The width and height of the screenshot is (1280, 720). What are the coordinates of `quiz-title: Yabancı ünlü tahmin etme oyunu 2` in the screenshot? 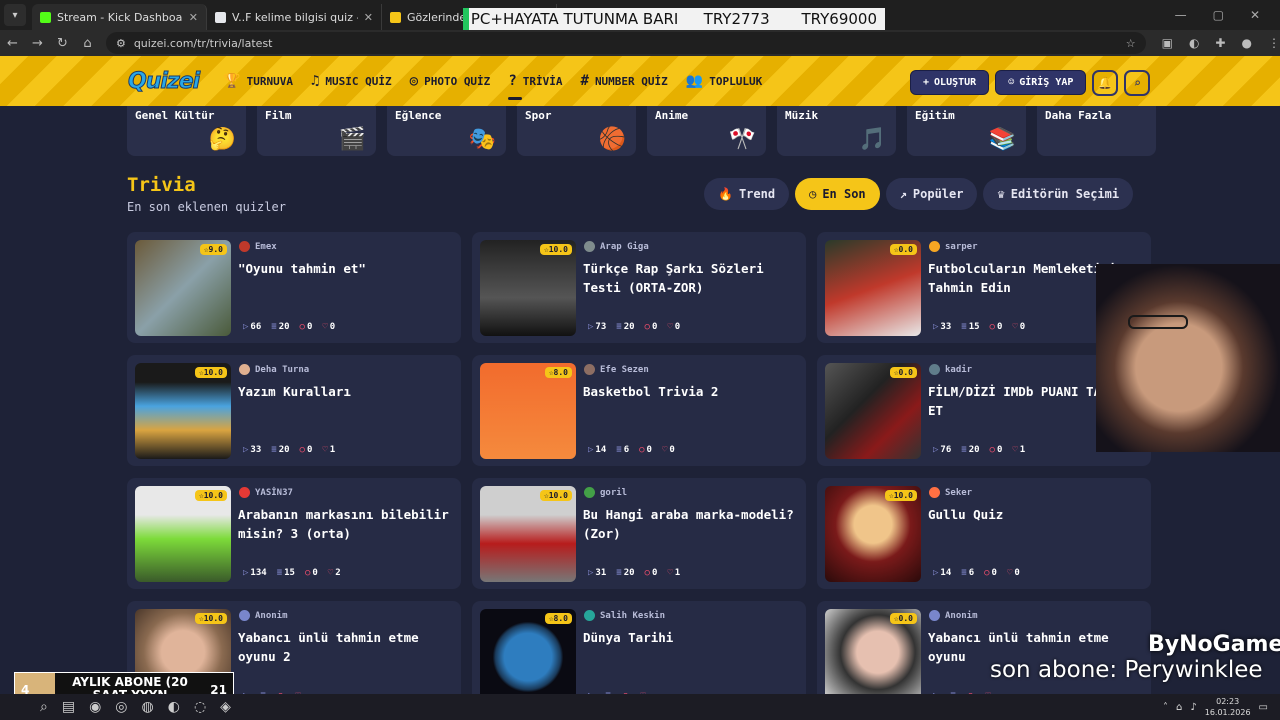 It's located at (346, 647).